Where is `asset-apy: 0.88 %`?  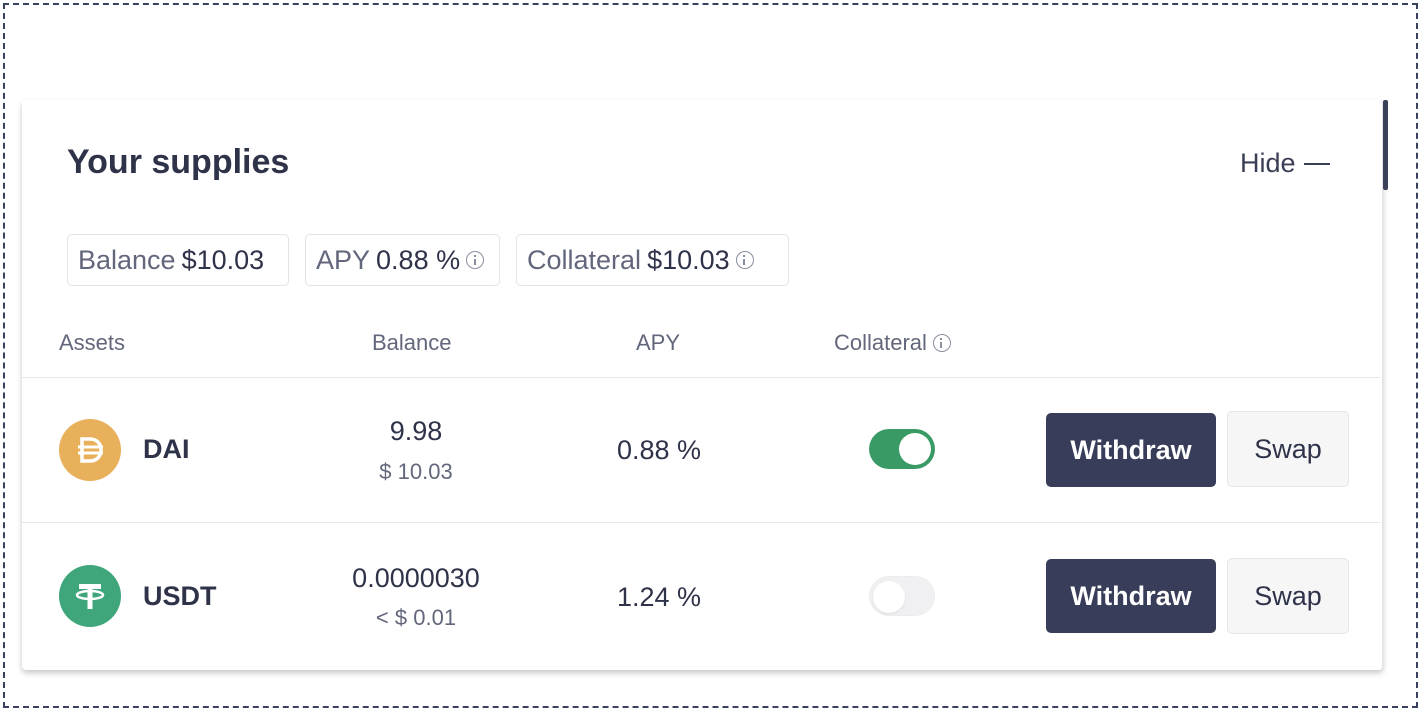
asset-apy: 0.88 % is located at coordinates (659, 450).